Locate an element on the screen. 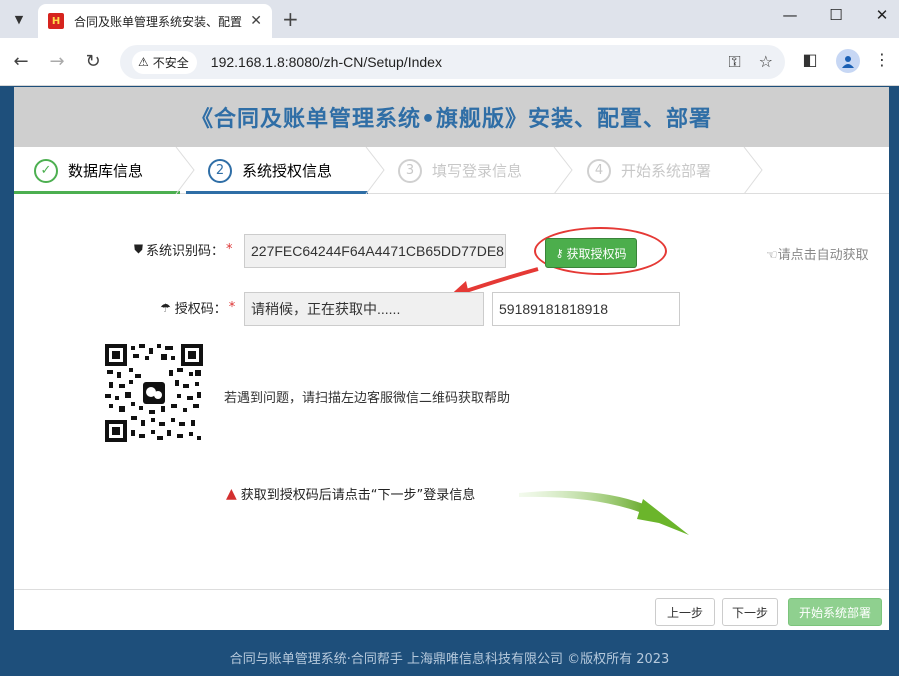 Image resolution: width=899 pixels, height=676 pixels. qr-help-text: 若遇到问题，请扫描左边客服微信二维码获取帮助 is located at coordinates (367, 398).